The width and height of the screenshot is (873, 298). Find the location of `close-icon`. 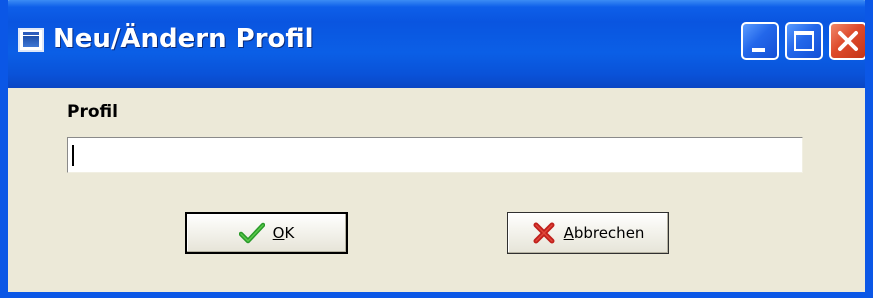

close-icon is located at coordinates (848, 41).